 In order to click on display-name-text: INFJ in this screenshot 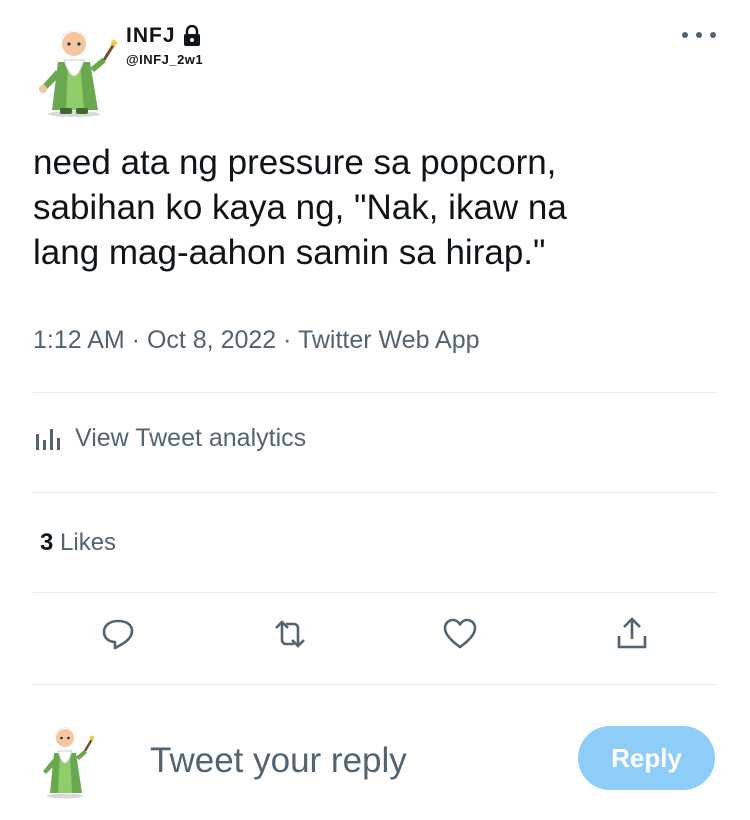, I will do `click(151, 36)`.